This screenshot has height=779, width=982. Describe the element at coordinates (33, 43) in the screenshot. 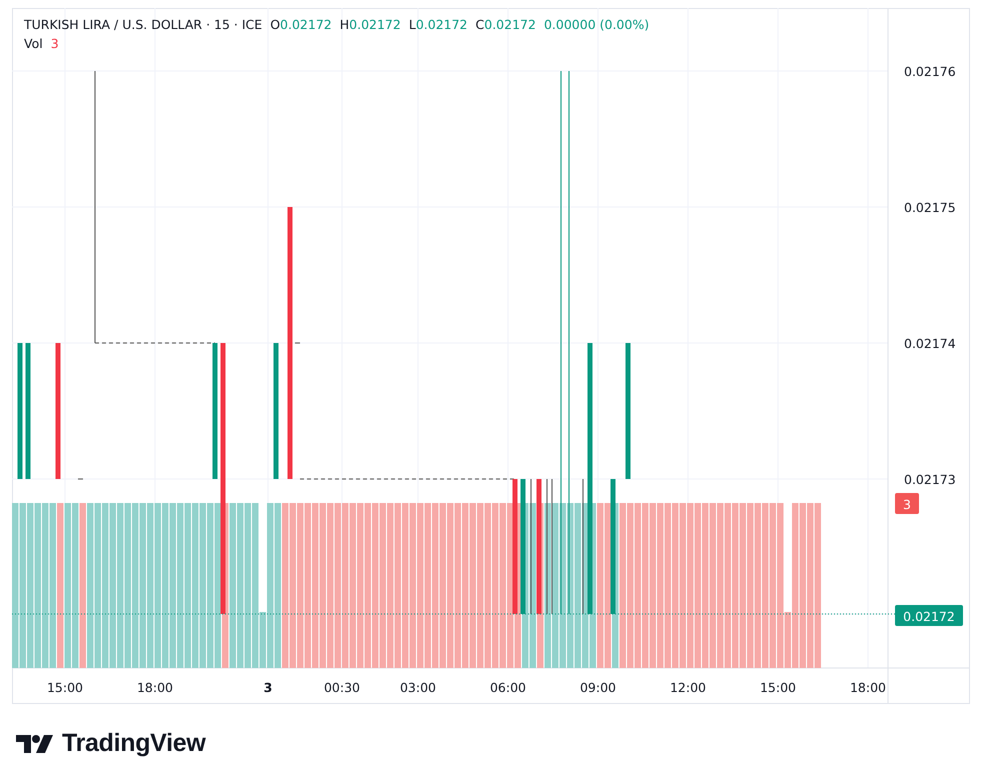

I see `volume-label: Vol` at that location.